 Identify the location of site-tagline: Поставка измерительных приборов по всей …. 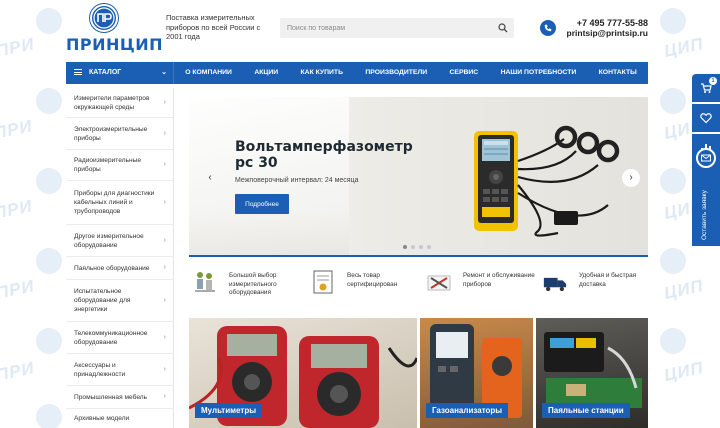
(213, 27).